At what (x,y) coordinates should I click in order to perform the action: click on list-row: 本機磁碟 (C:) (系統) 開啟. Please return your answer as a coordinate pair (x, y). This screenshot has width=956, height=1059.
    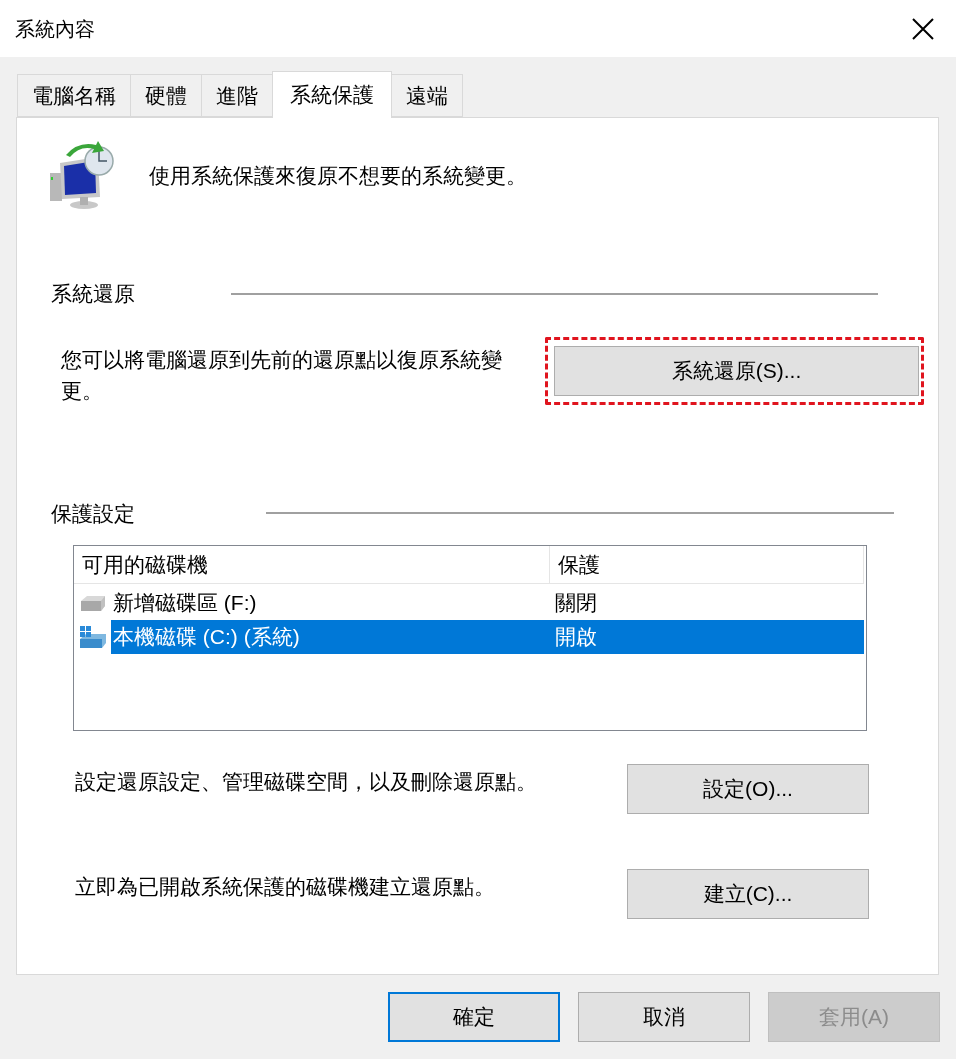
    Looking at the image, I should click on (487, 637).